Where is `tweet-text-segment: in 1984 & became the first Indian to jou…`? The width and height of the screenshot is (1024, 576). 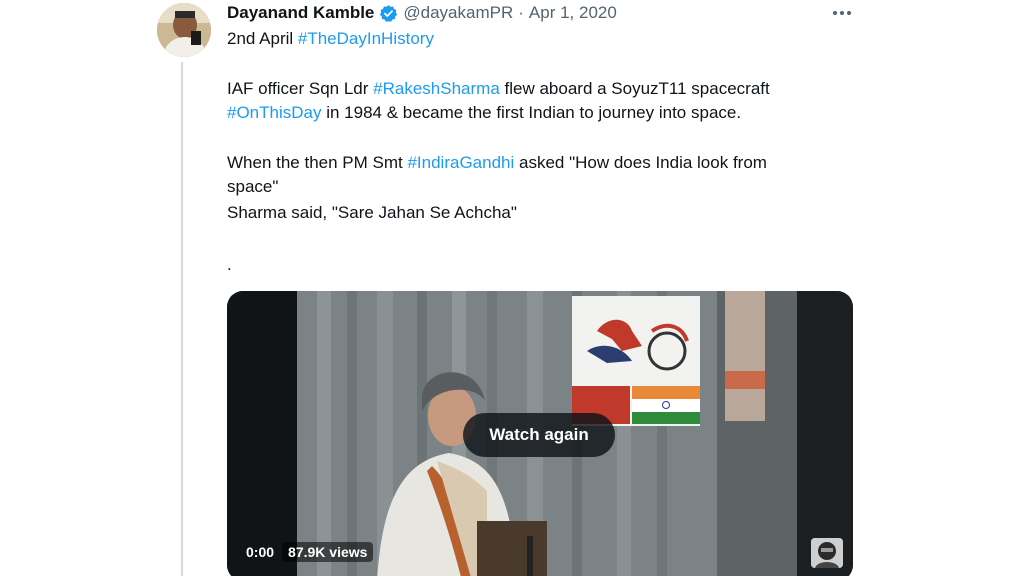 tweet-text-segment: in 1984 & became the first Indian to jou… is located at coordinates (531, 112).